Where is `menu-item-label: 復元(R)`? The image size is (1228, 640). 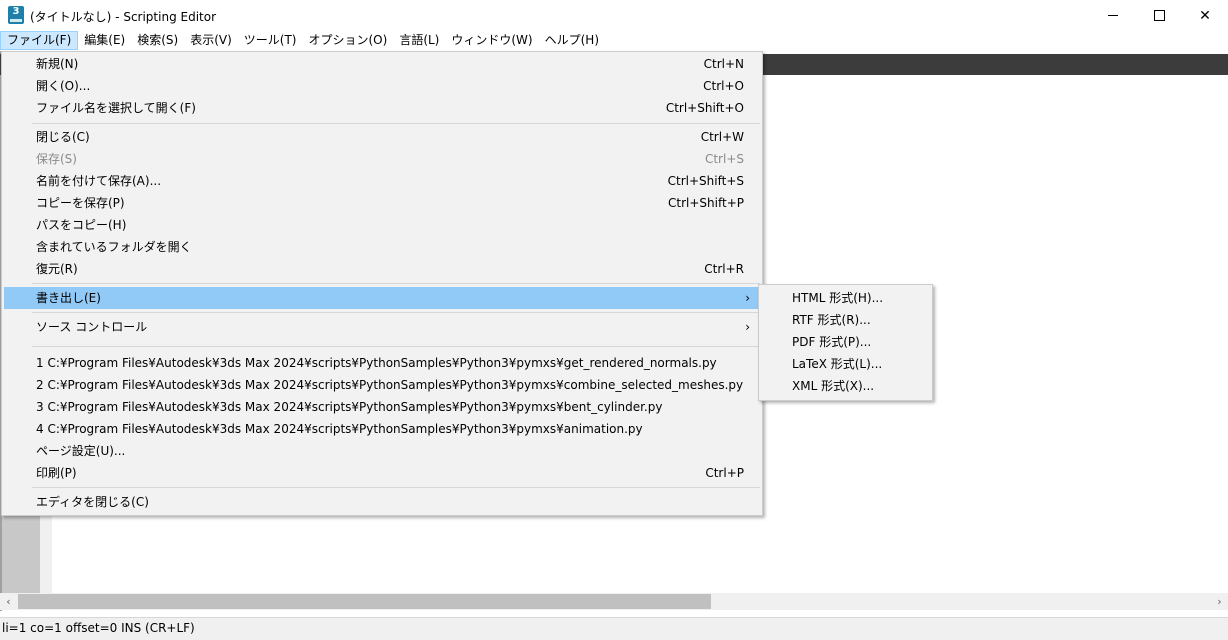
menu-item-label: 復元(R) is located at coordinates (57, 269).